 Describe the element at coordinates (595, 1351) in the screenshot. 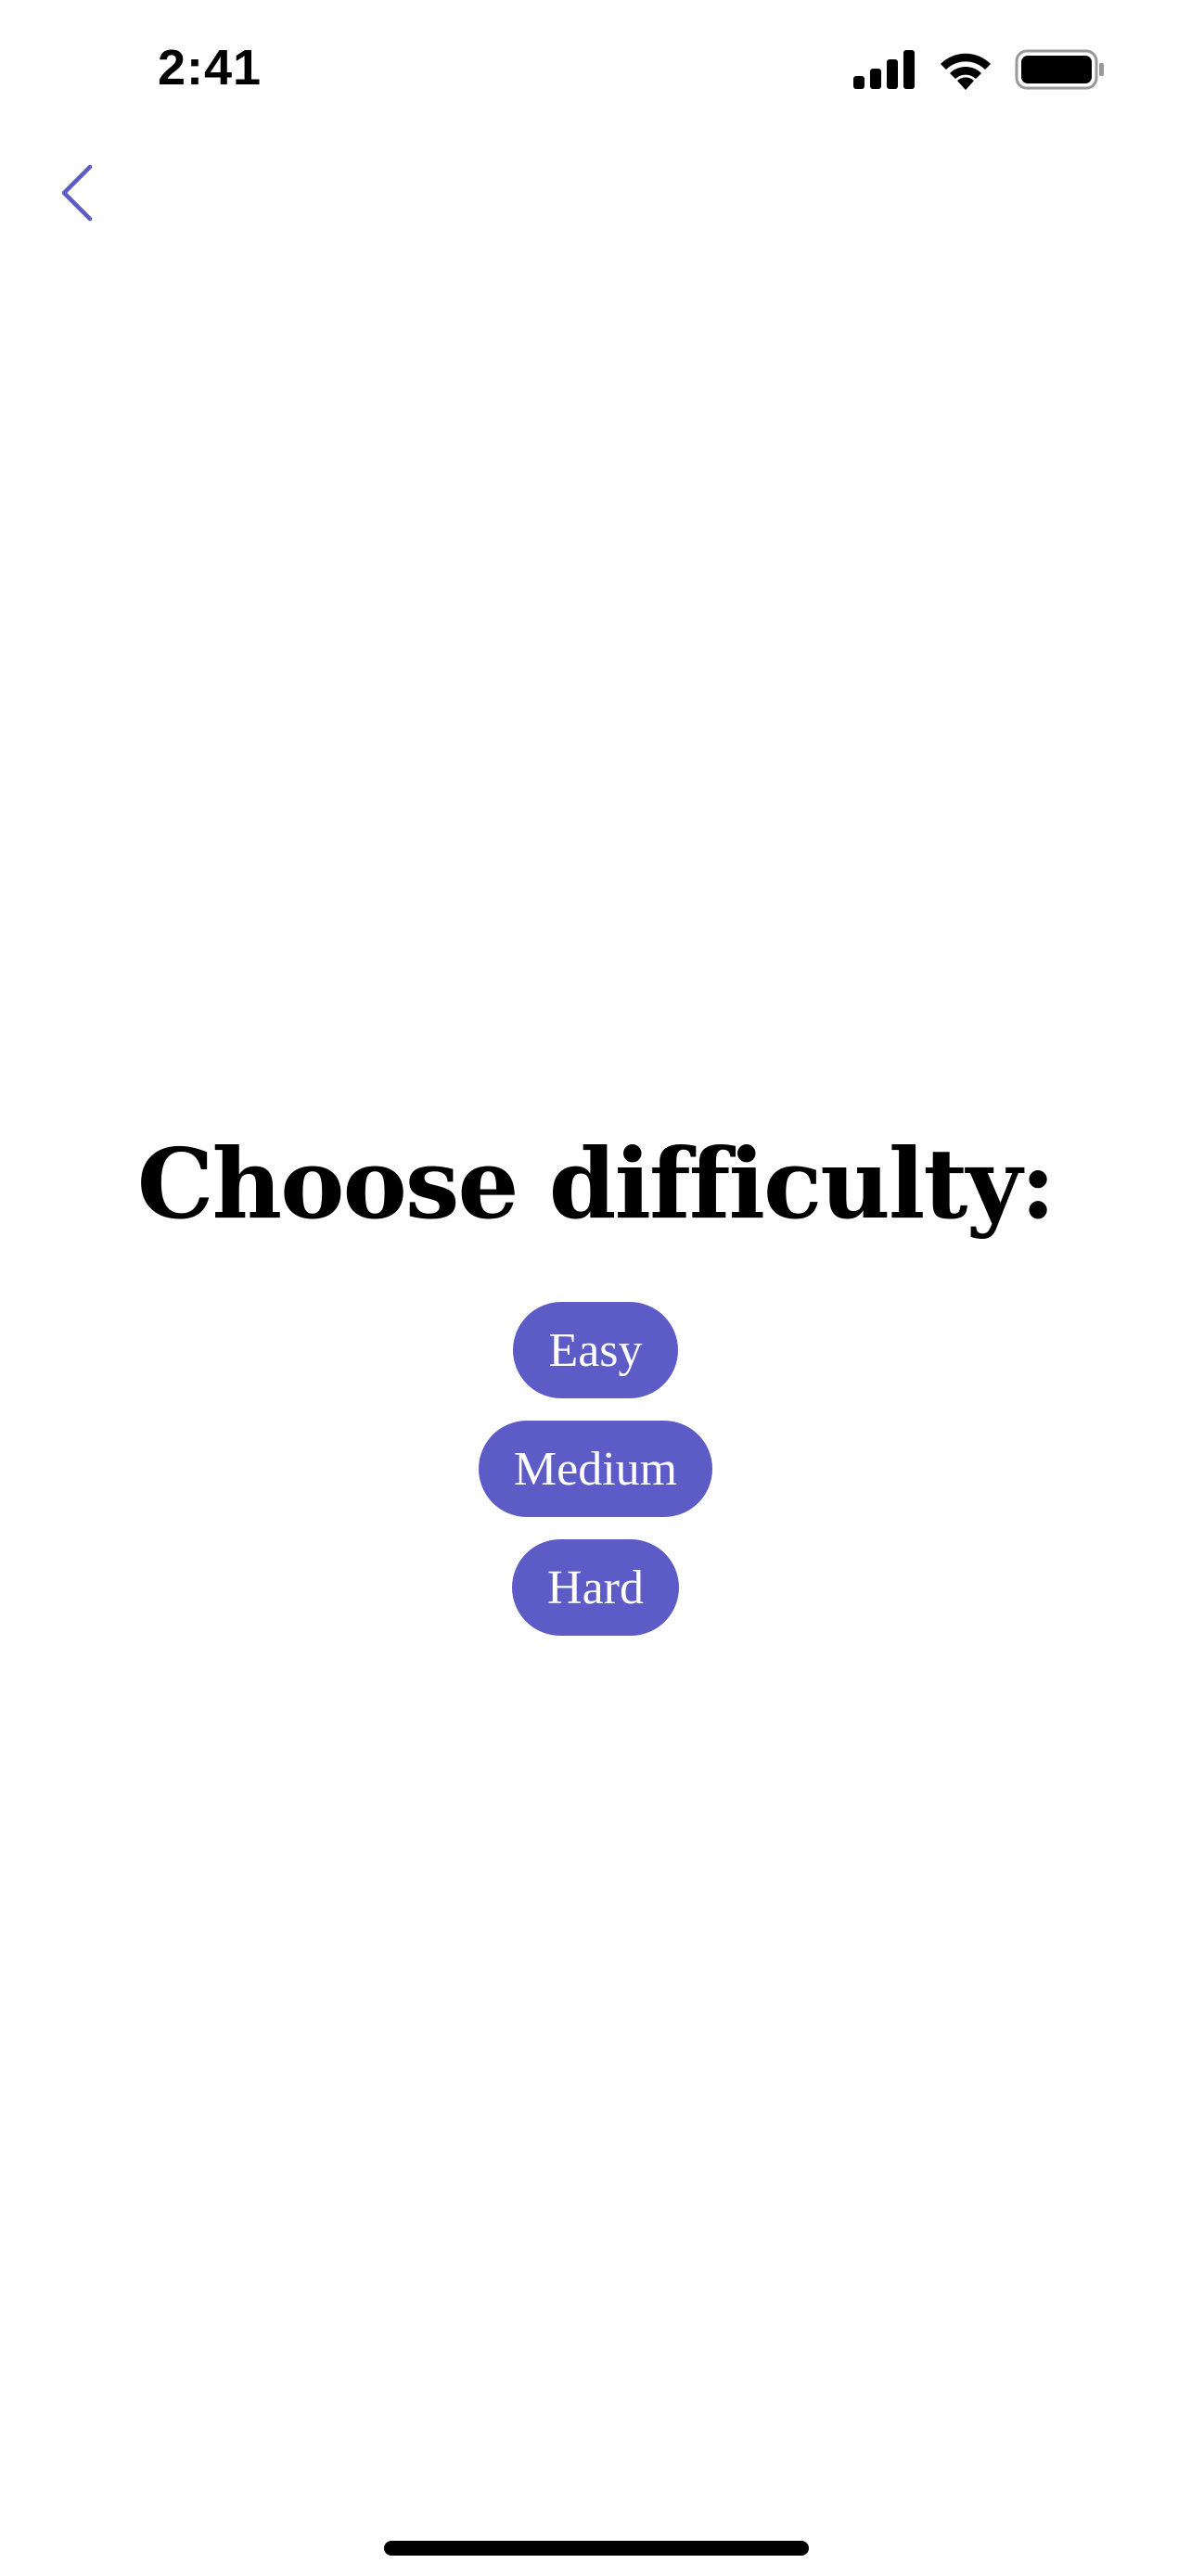

I see `easy-button: Easy` at that location.